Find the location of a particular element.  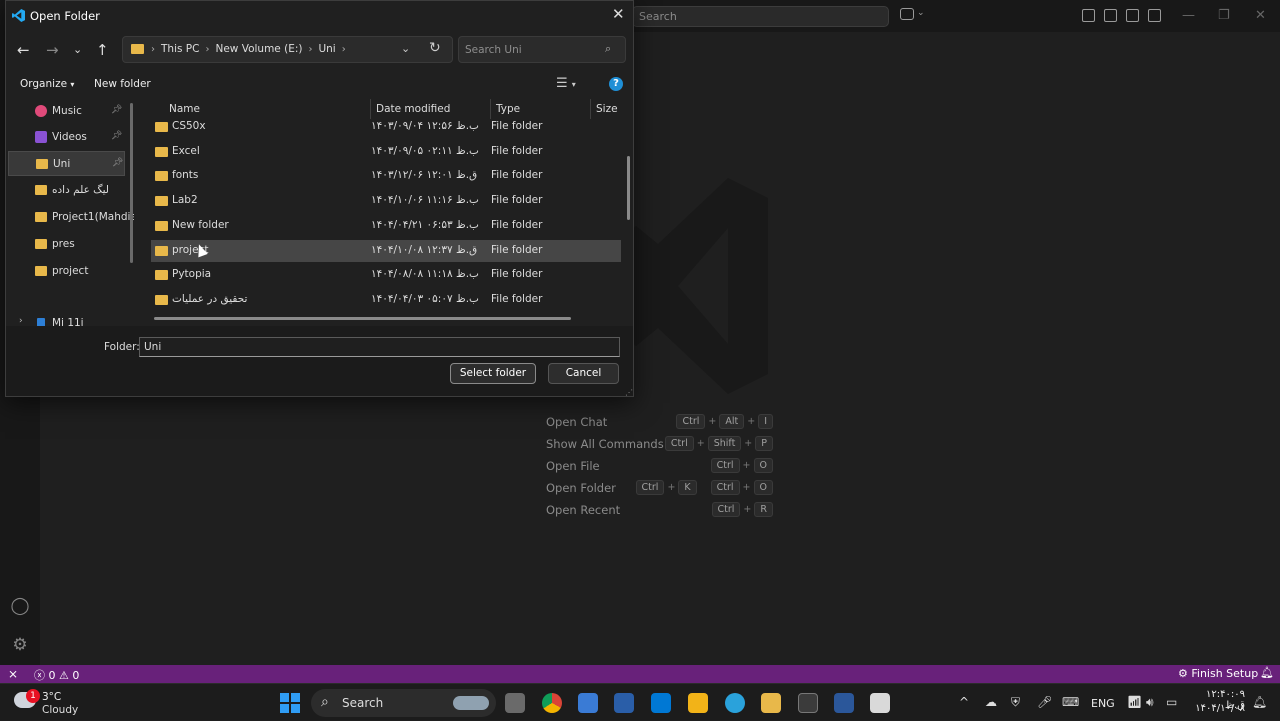

problems-indicator: ⓧ 0 ⚠ 0 is located at coordinates (56, 675).